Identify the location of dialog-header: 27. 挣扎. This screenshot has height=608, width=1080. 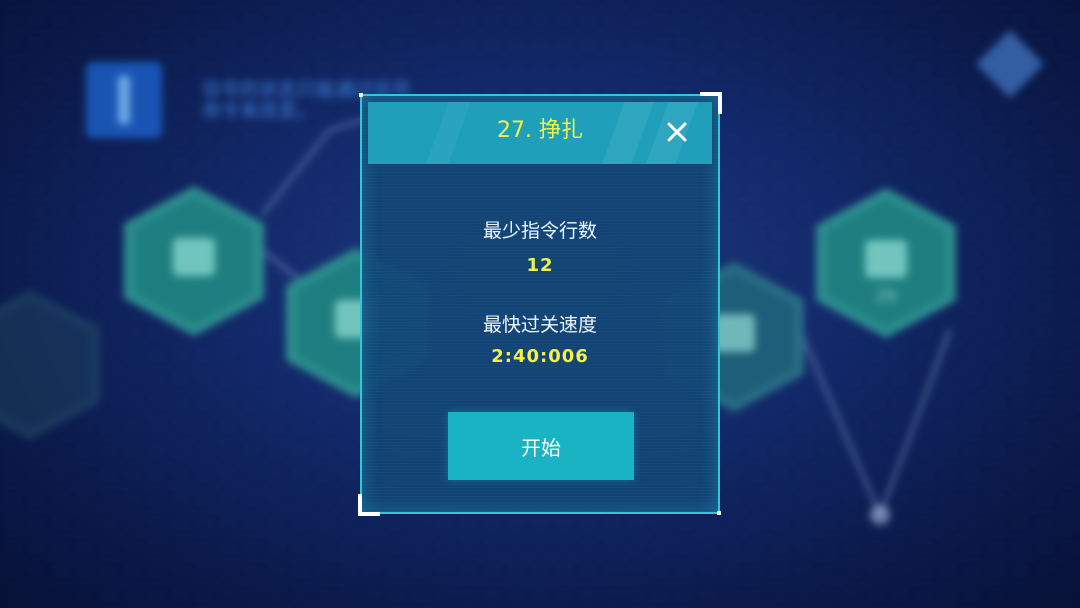
(540, 133).